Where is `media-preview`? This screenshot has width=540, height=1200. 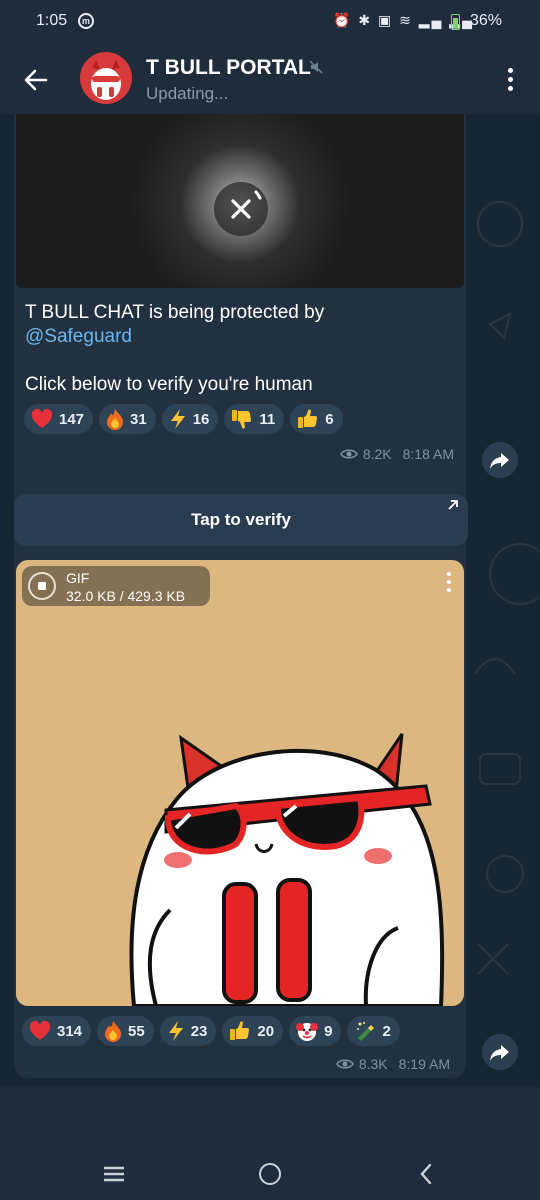
media-preview is located at coordinates (240, 201).